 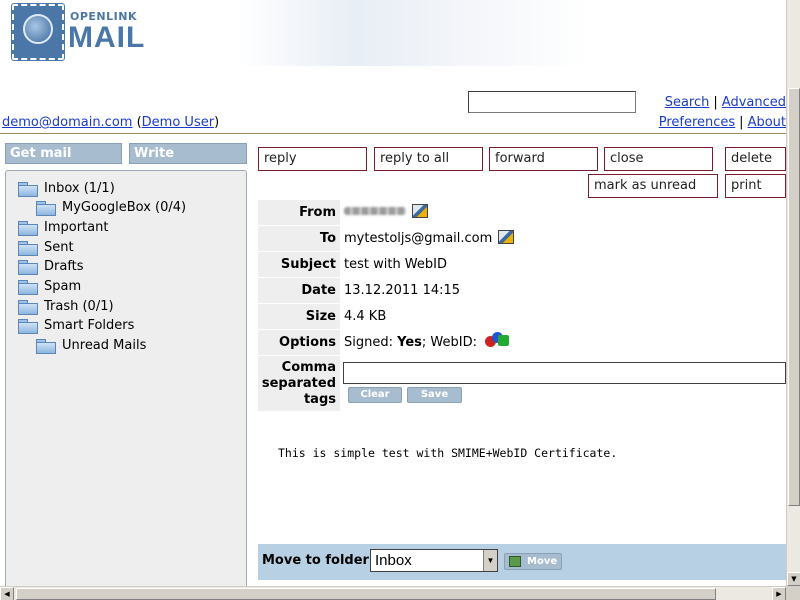 What do you see at coordinates (428, 159) in the screenshot?
I see `reply-all-button: reply to all` at bounding box center [428, 159].